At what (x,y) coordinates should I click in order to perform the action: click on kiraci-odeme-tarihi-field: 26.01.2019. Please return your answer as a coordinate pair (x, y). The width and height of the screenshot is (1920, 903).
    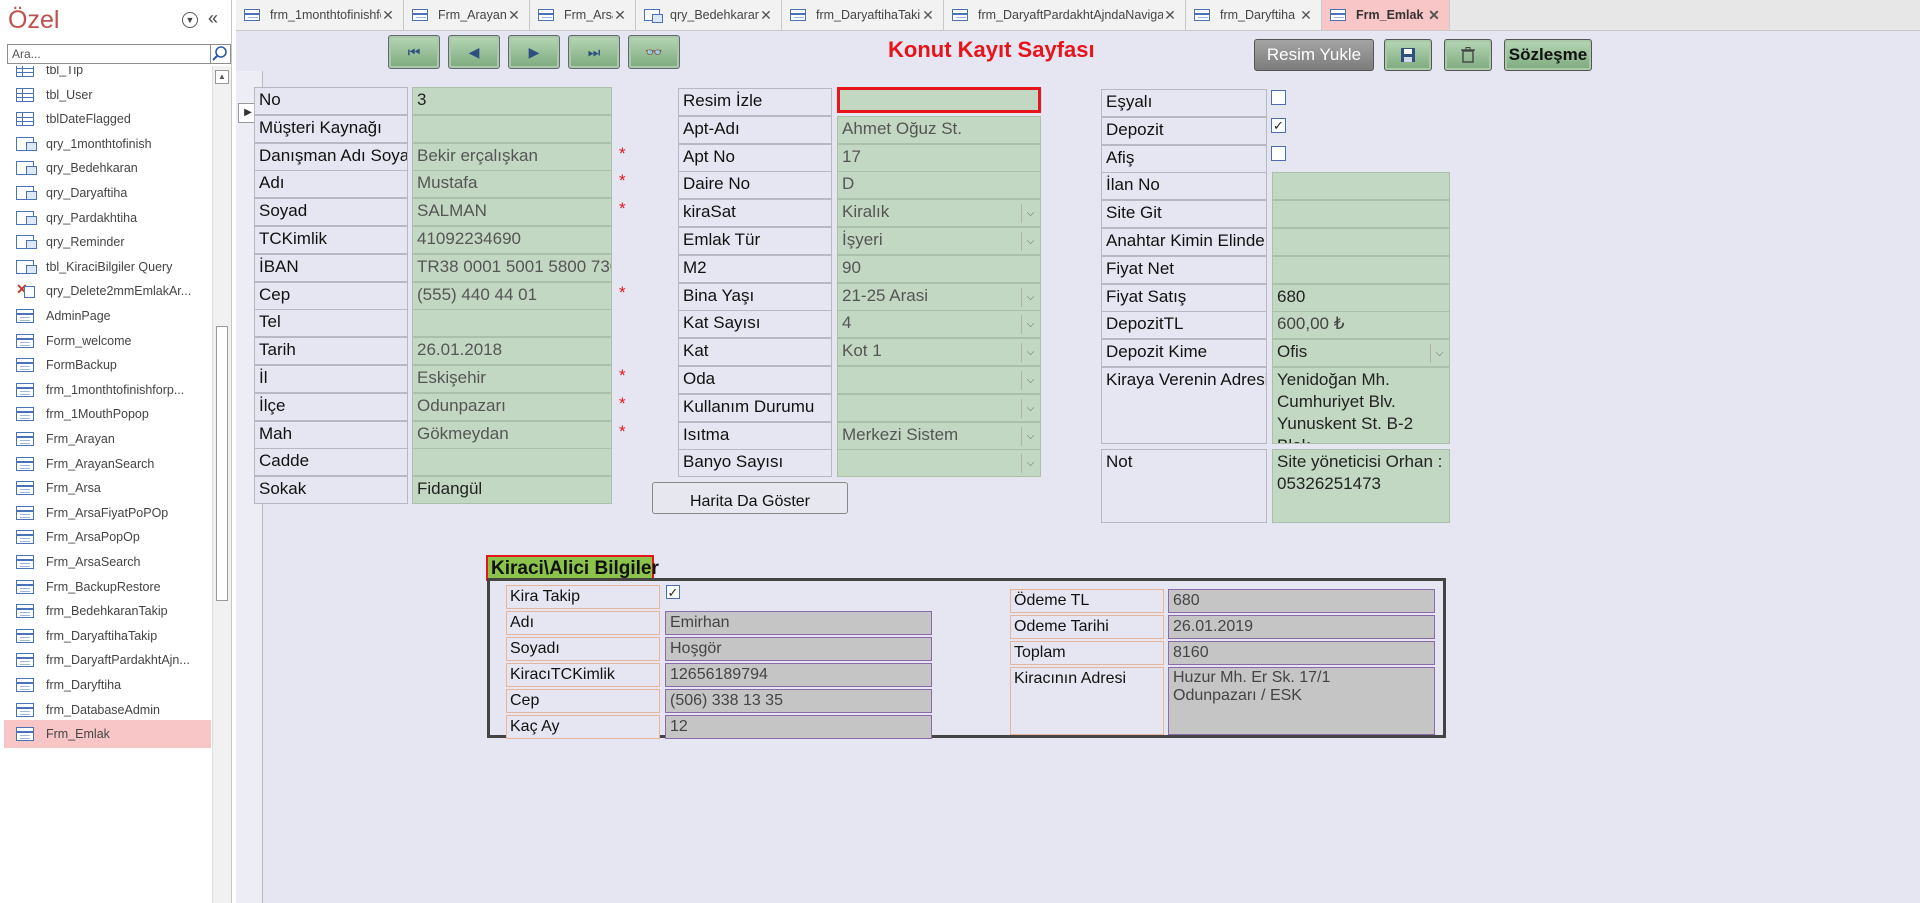
    Looking at the image, I should click on (1301, 627).